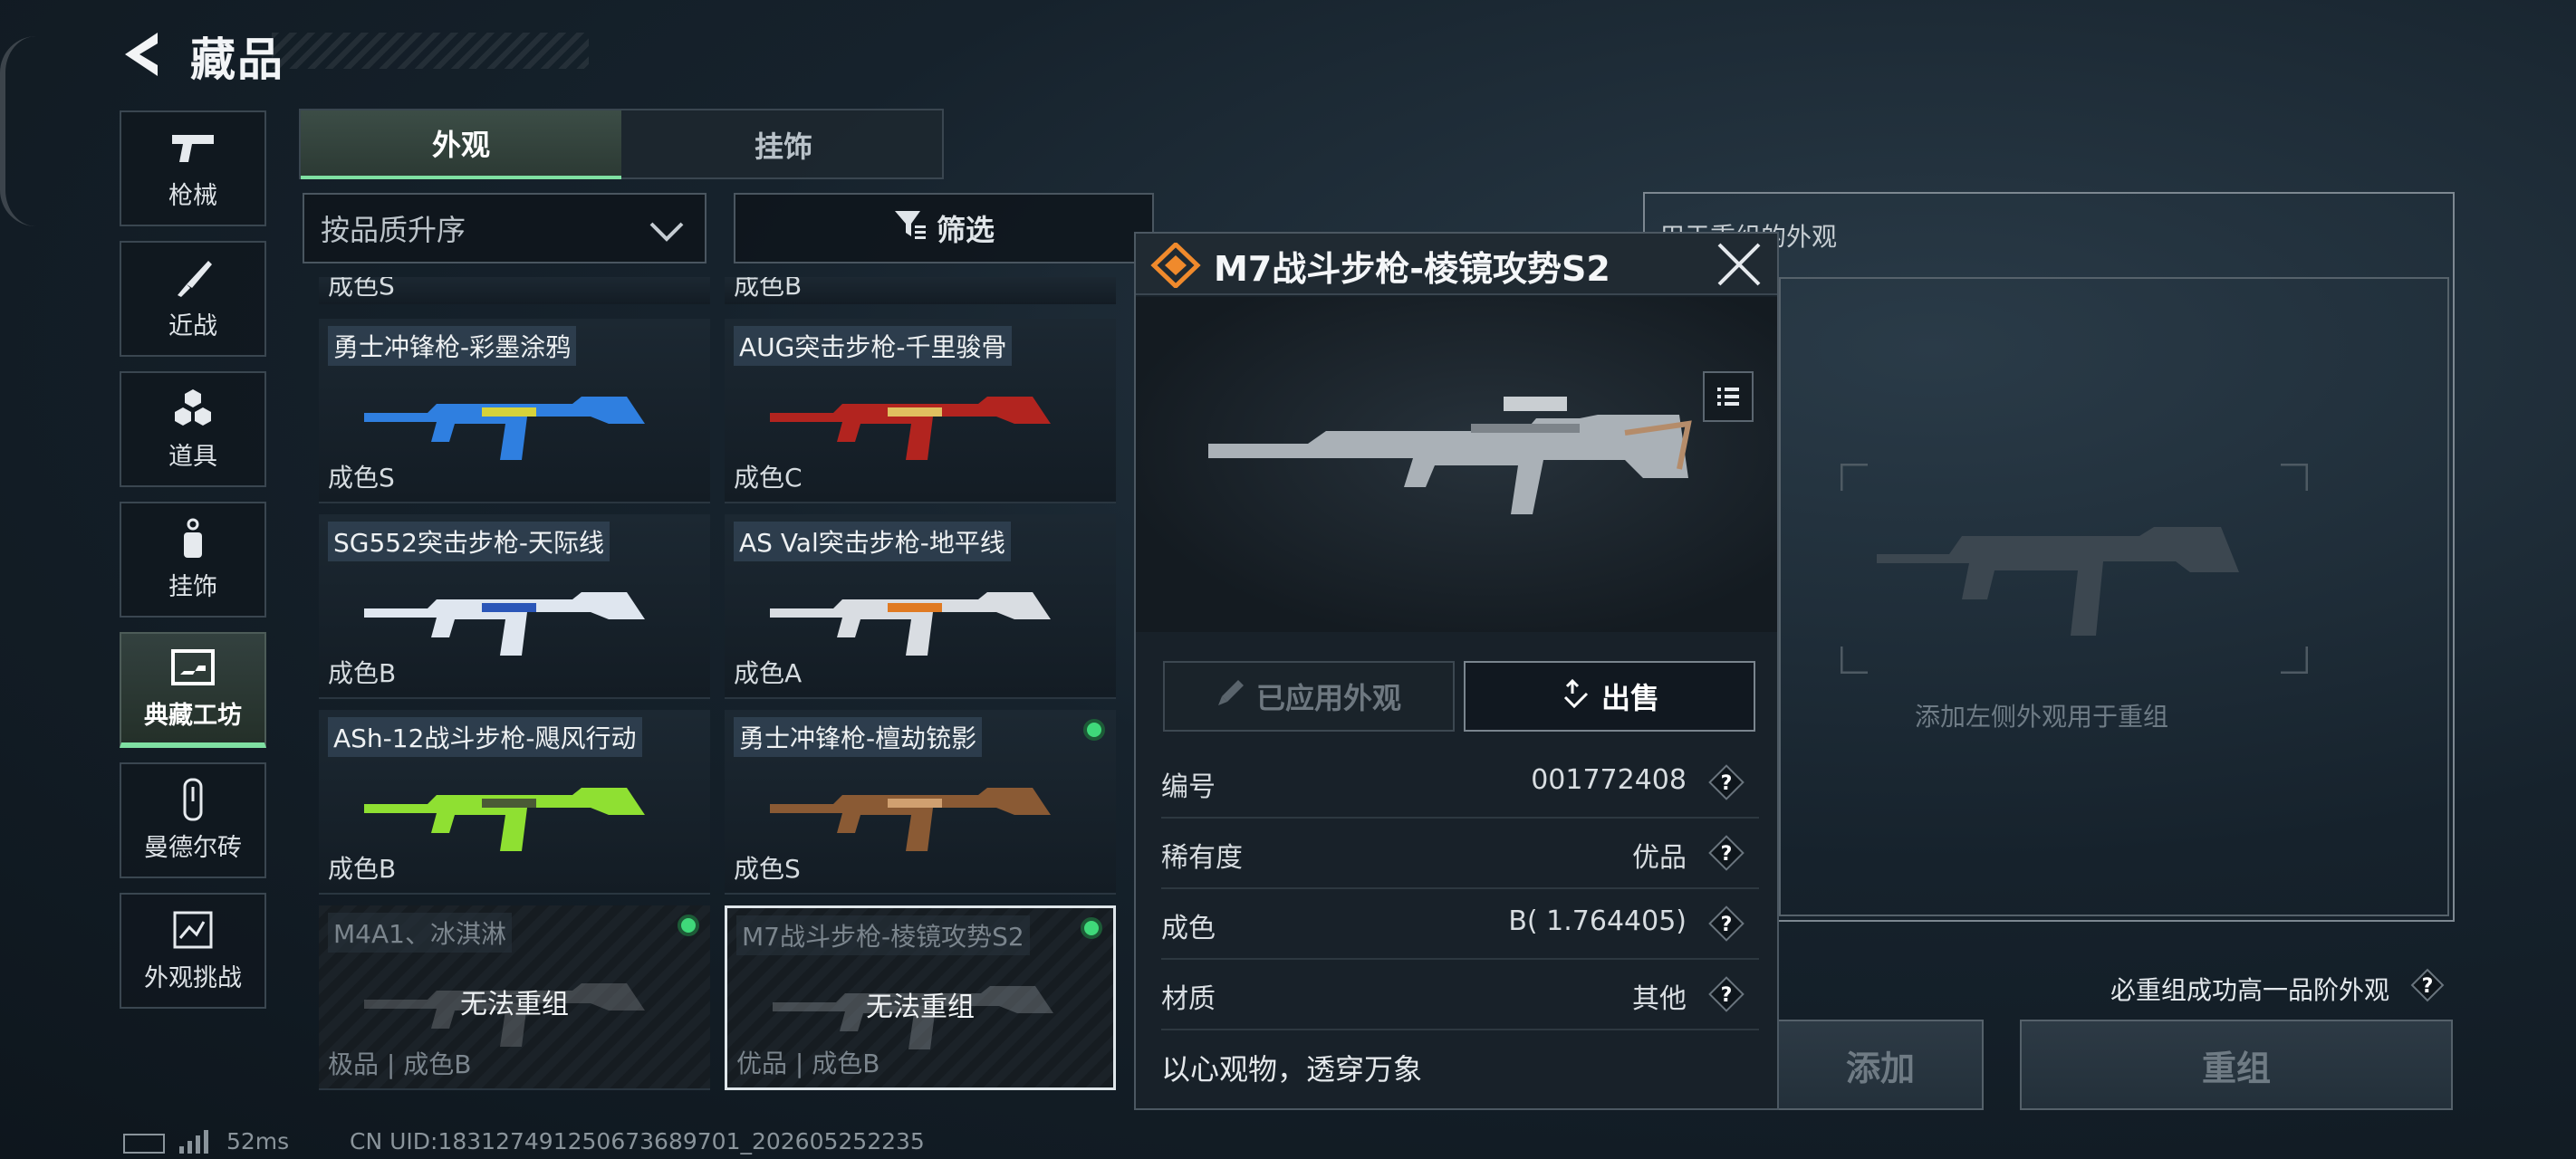 This screenshot has height=1159, width=2576. What do you see at coordinates (1880, 1065) in the screenshot?
I see `add-button: 添加` at bounding box center [1880, 1065].